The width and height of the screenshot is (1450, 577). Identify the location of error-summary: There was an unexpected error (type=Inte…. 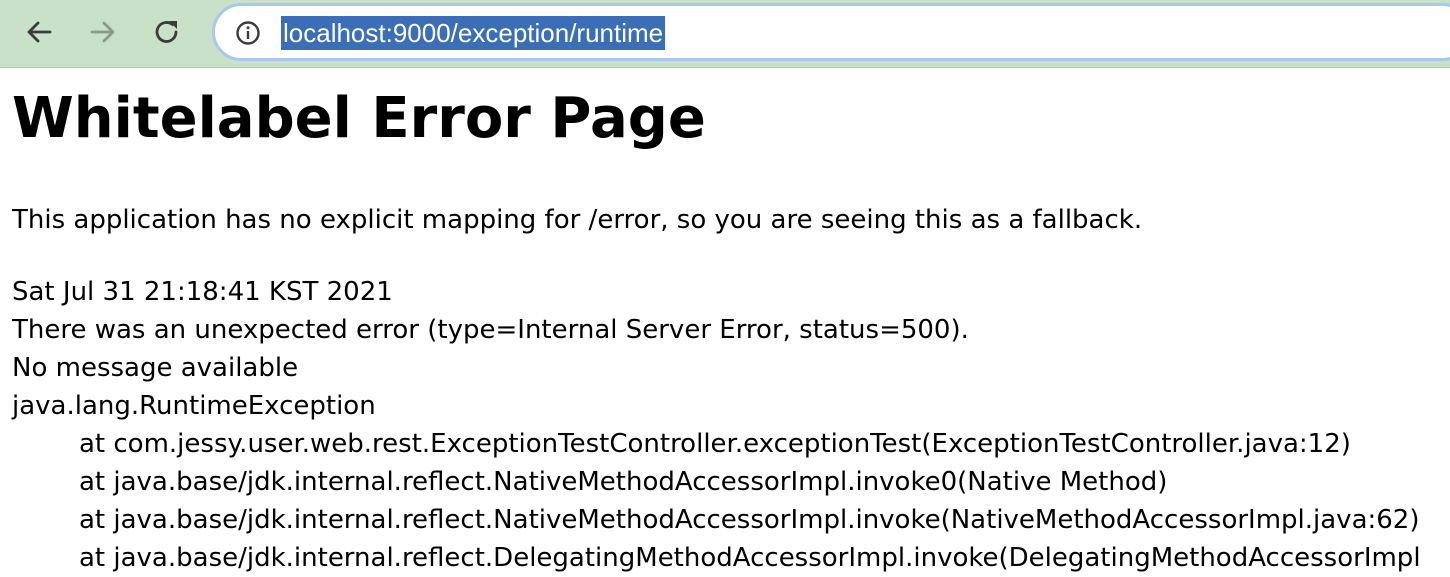
(490, 330).